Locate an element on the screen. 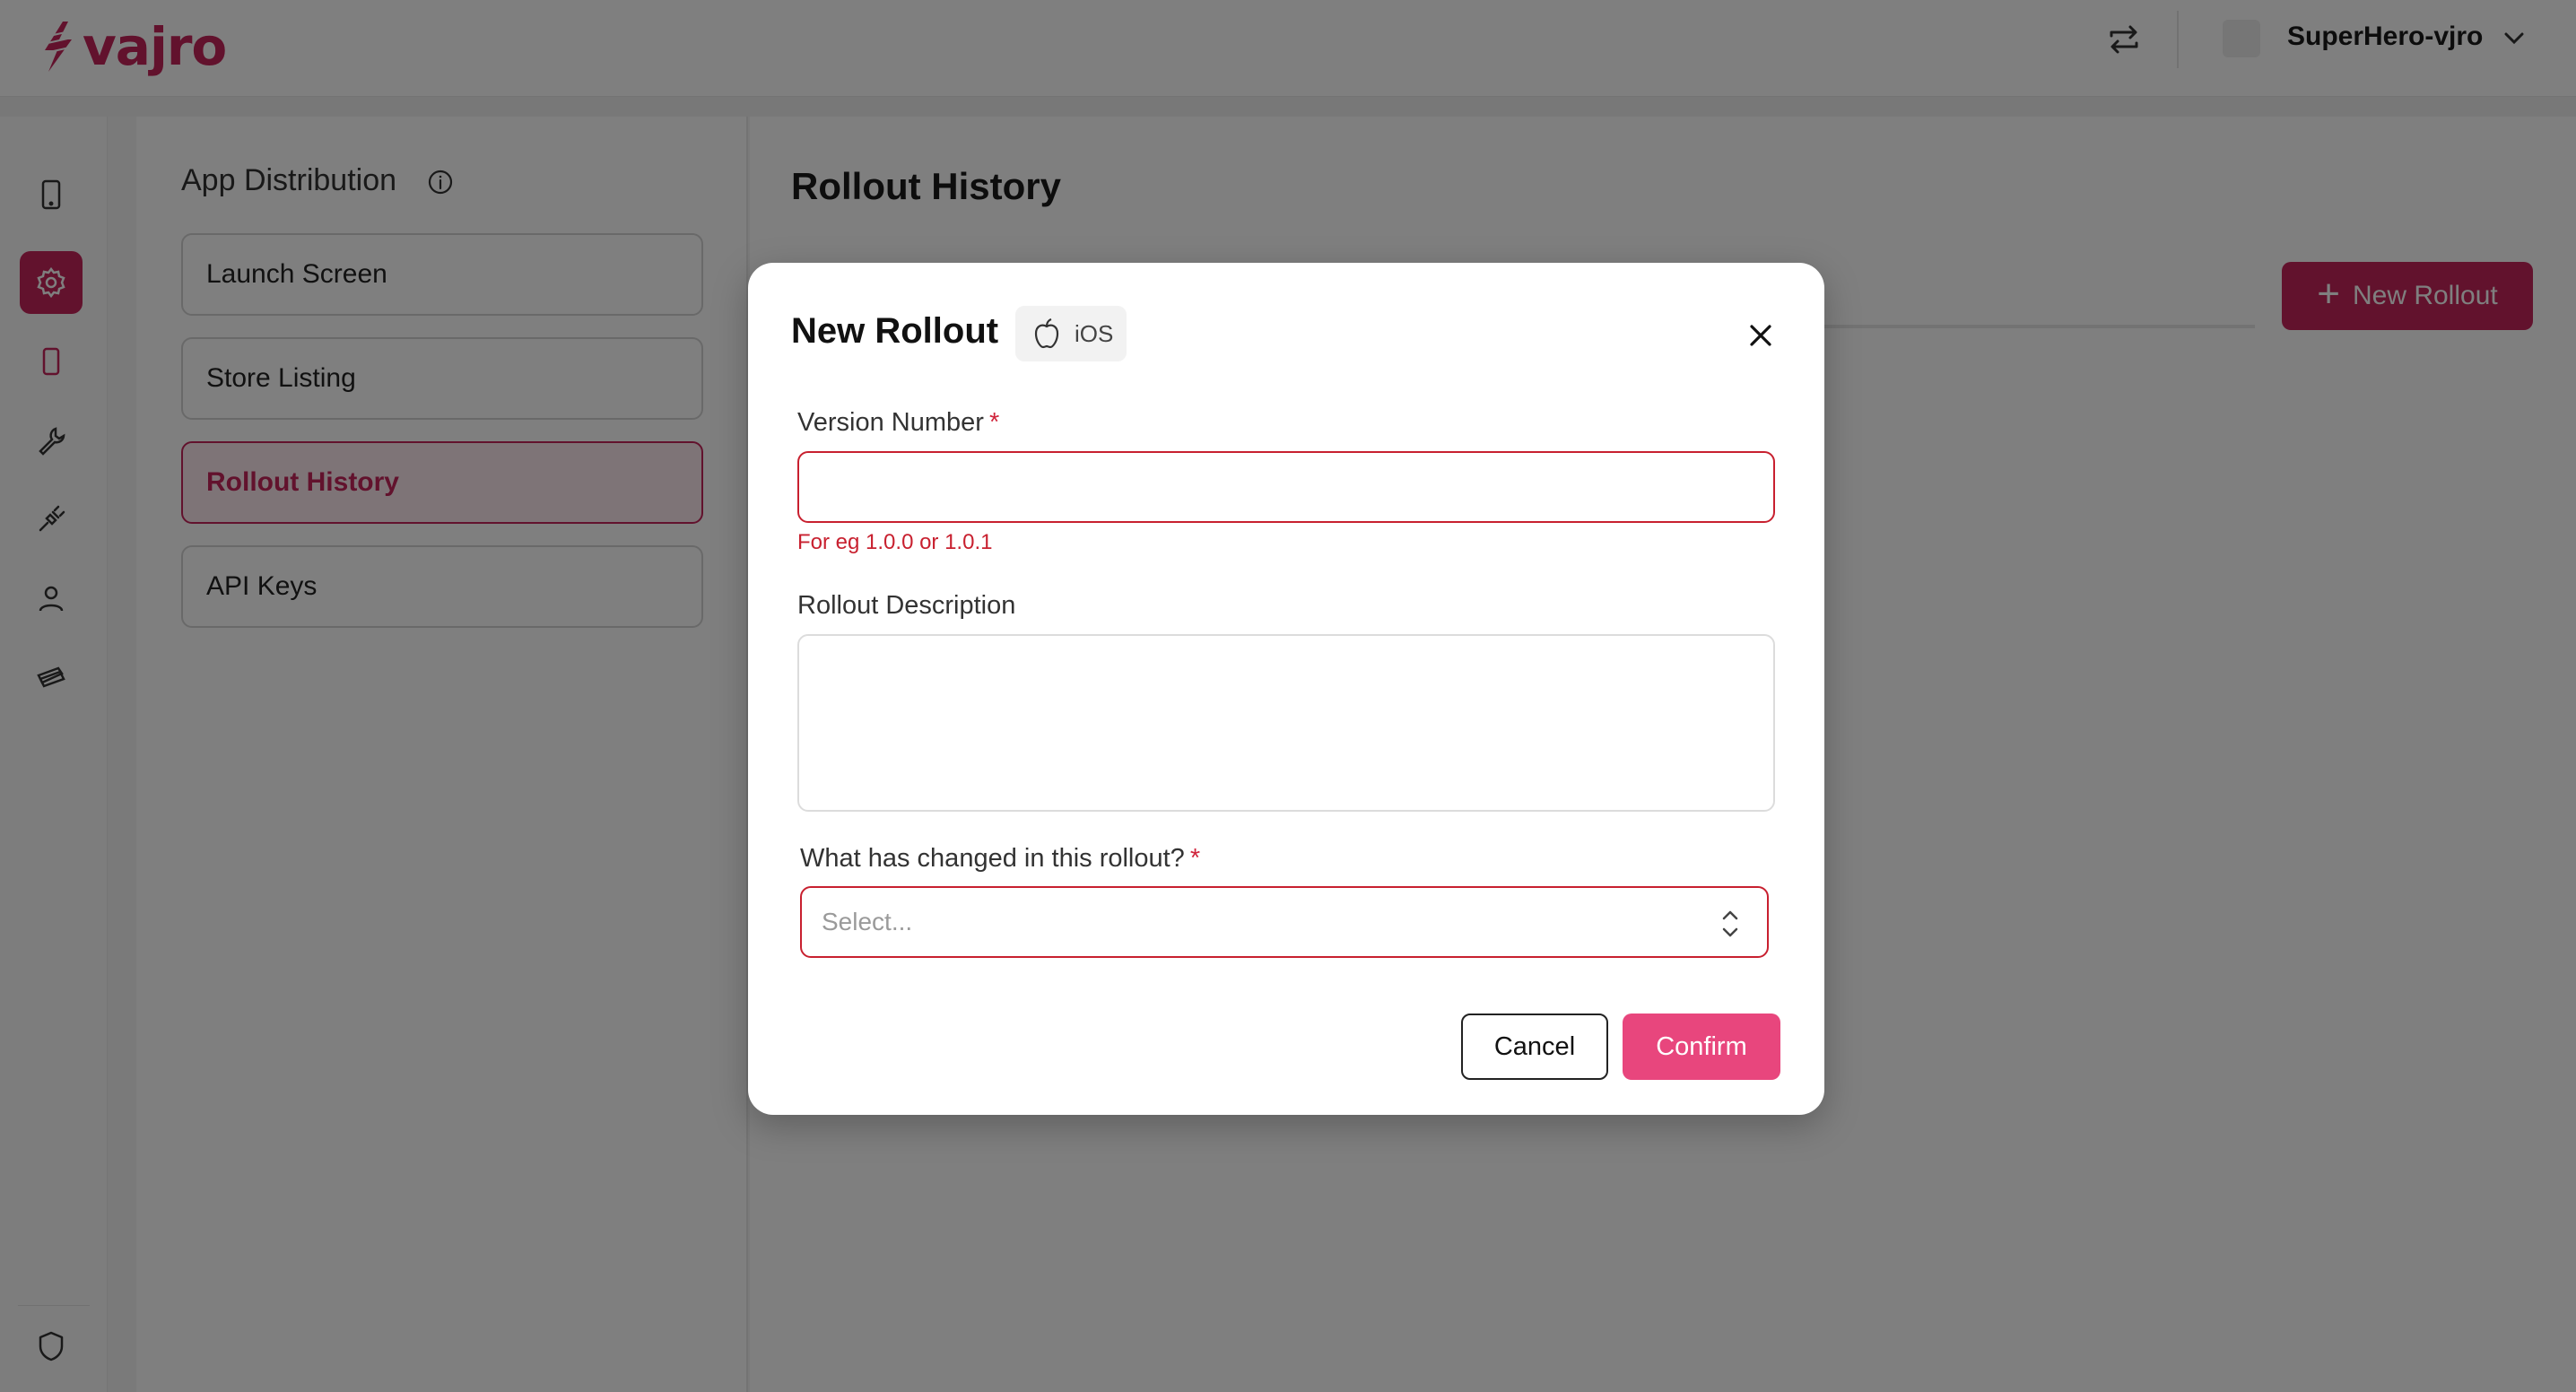  chevron-up-down-icon is located at coordinates (1730, 924).